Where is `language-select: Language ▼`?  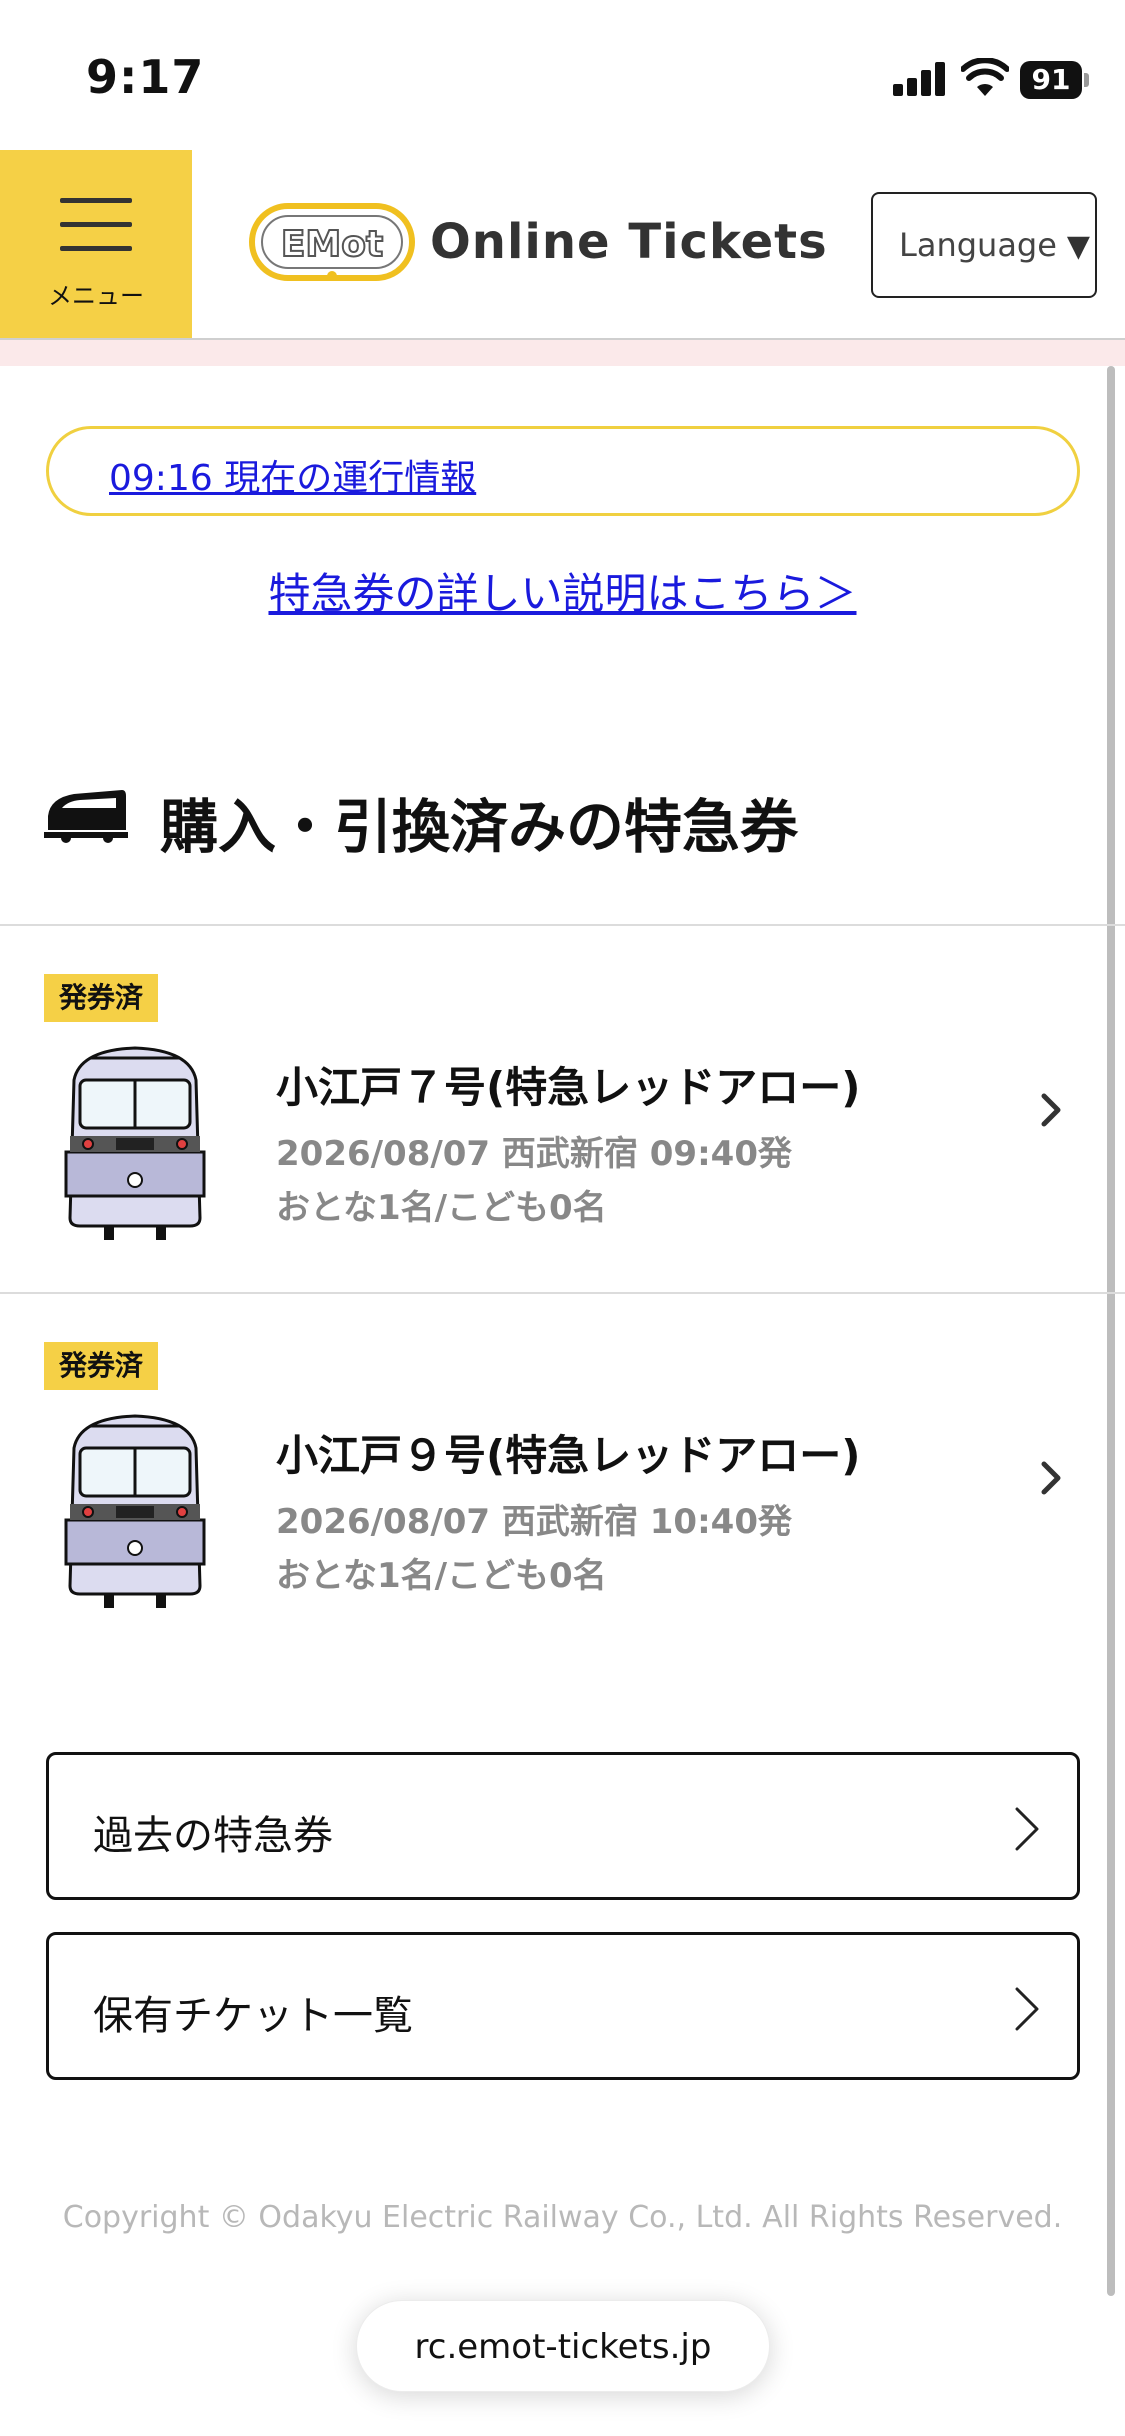
language-select: Language ▼ is located at coordinates (984, 245).